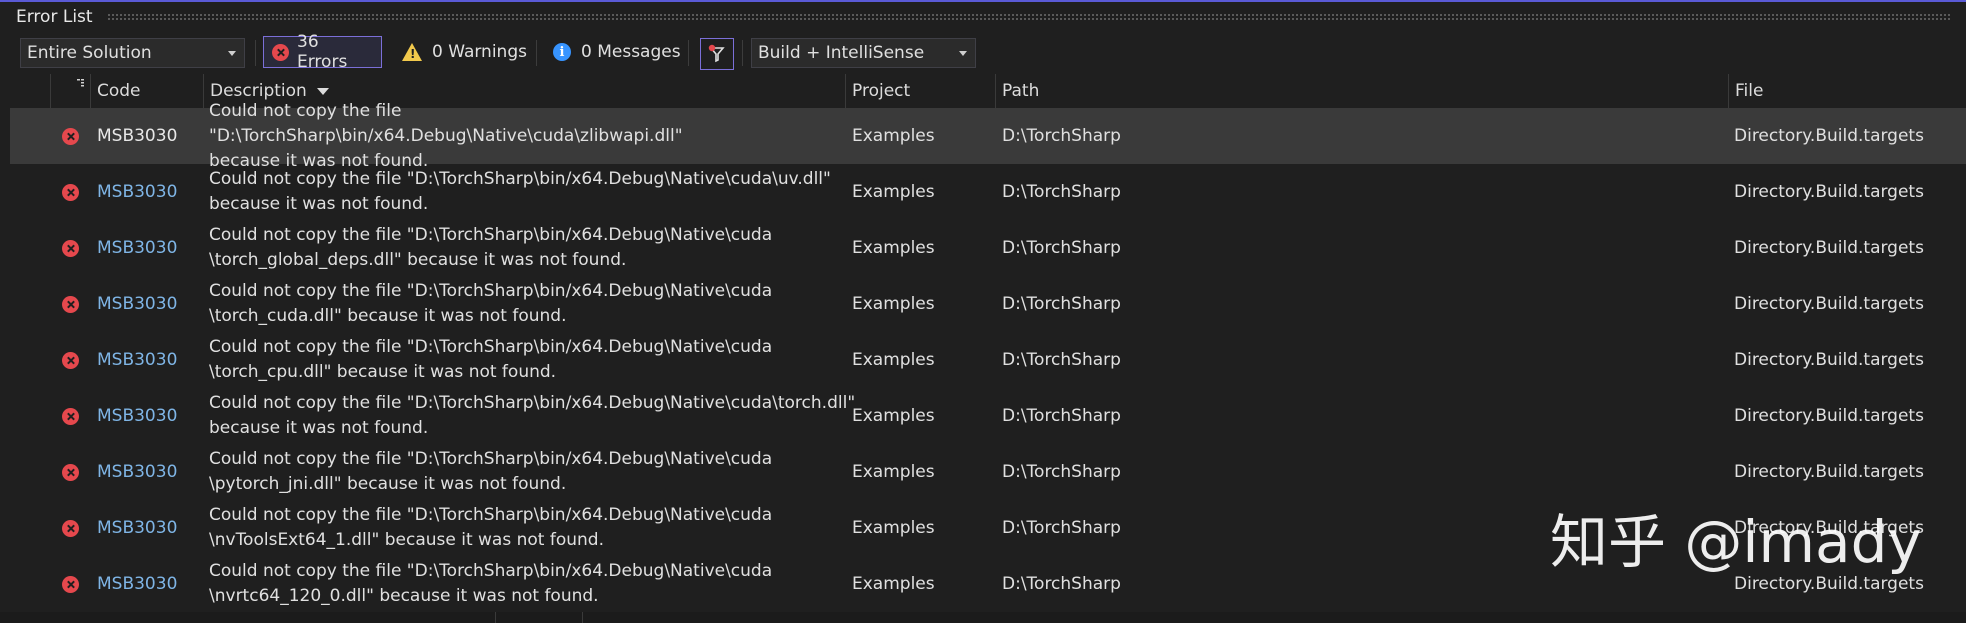 This screenshot has width=1966, height=623. I want to click on info-icon: i, so click(562, 52).